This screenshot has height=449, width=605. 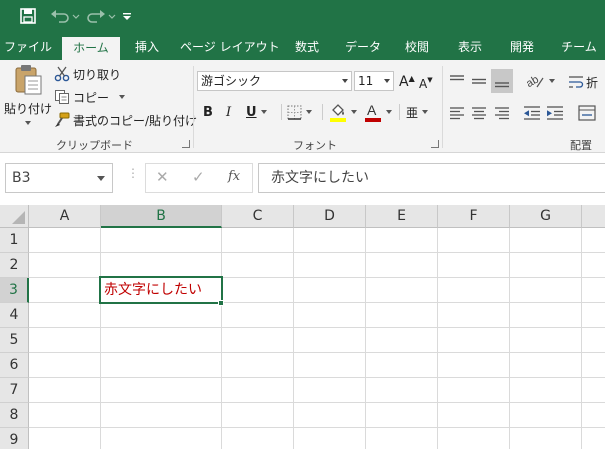 What do you see at coordinates (228, 112) in the screenshot?
I see `italic-button: I` at bounding box center [228, 112].